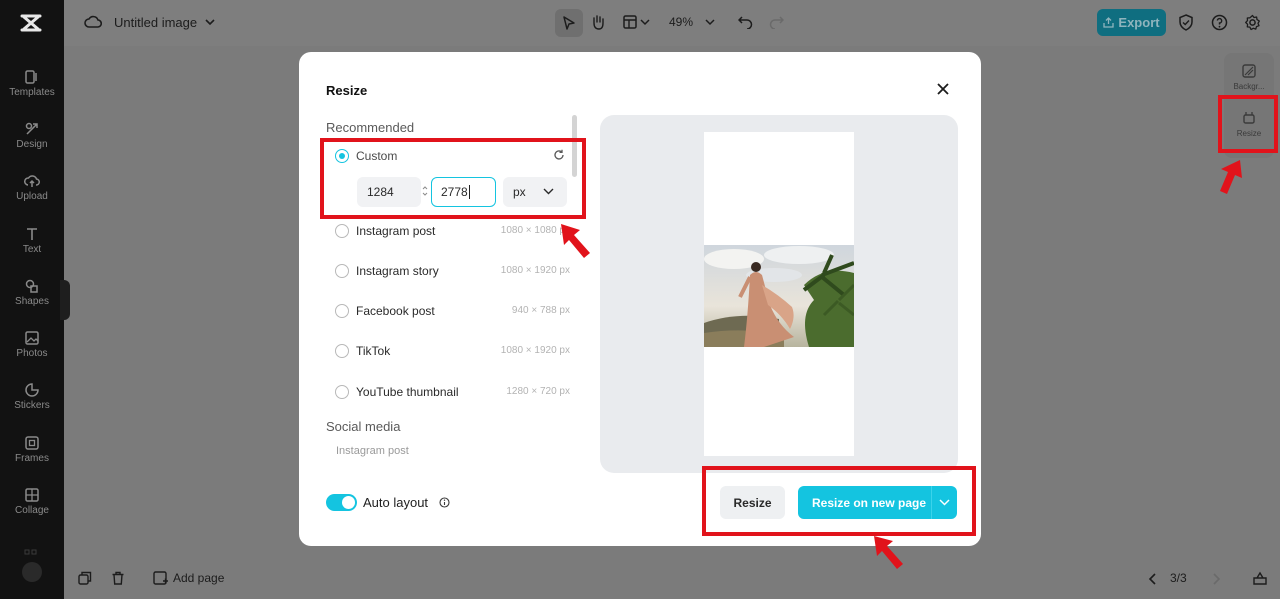  What do you see at coordinates (452, 311) in the screenshot?
I see `option-facebook-post: Facebook post 940 × 788 px` at bounding box center [452, 311].